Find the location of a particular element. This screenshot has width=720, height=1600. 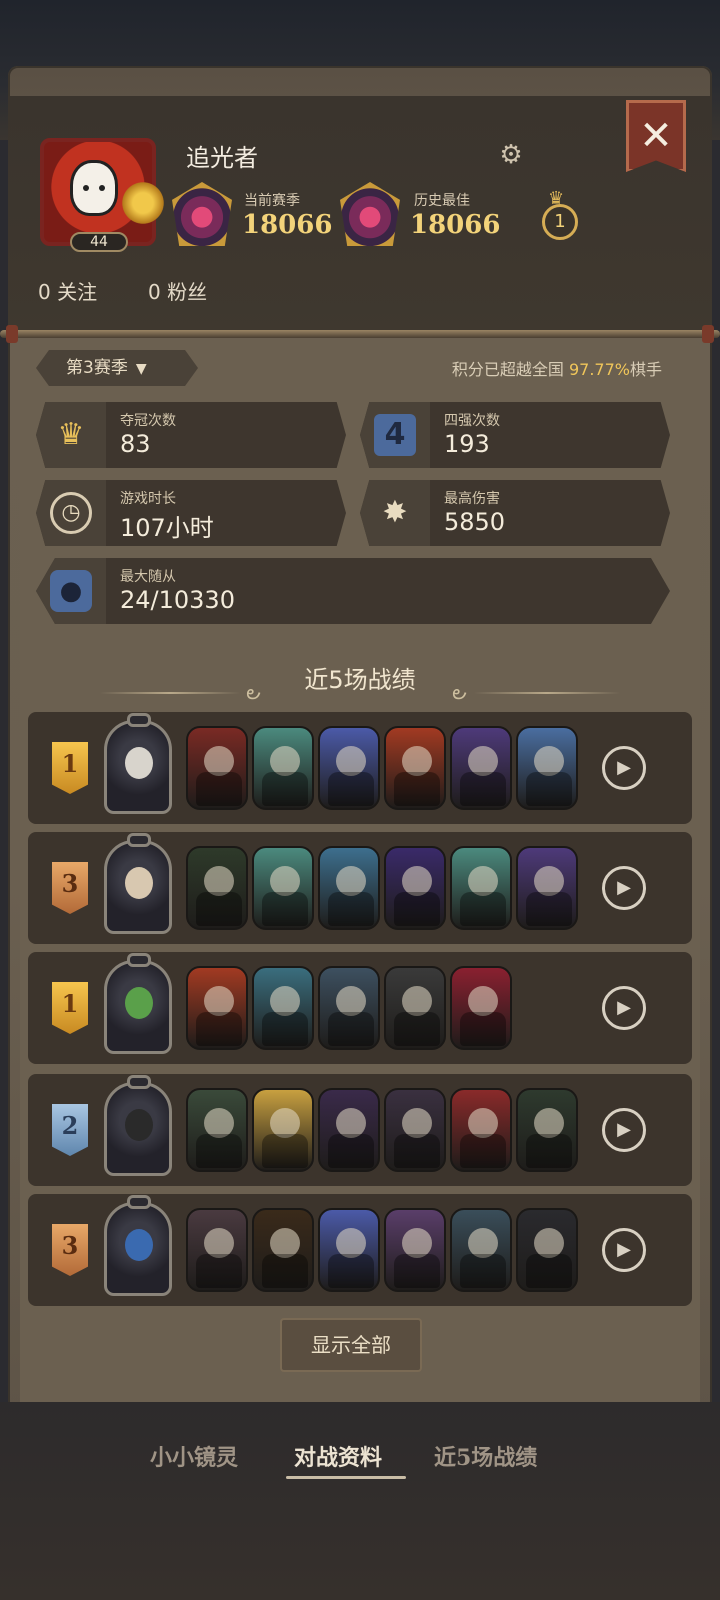

tab-mirror-spirit: 小小镜灵 is located at coordinates (194, 1456).